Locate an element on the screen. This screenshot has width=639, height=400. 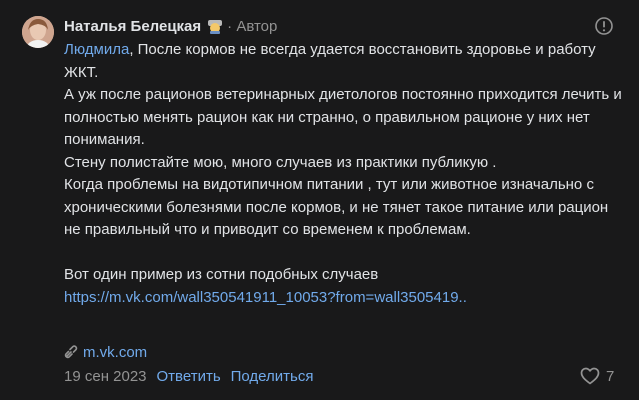
avatar is located at coordinates (38, 32).